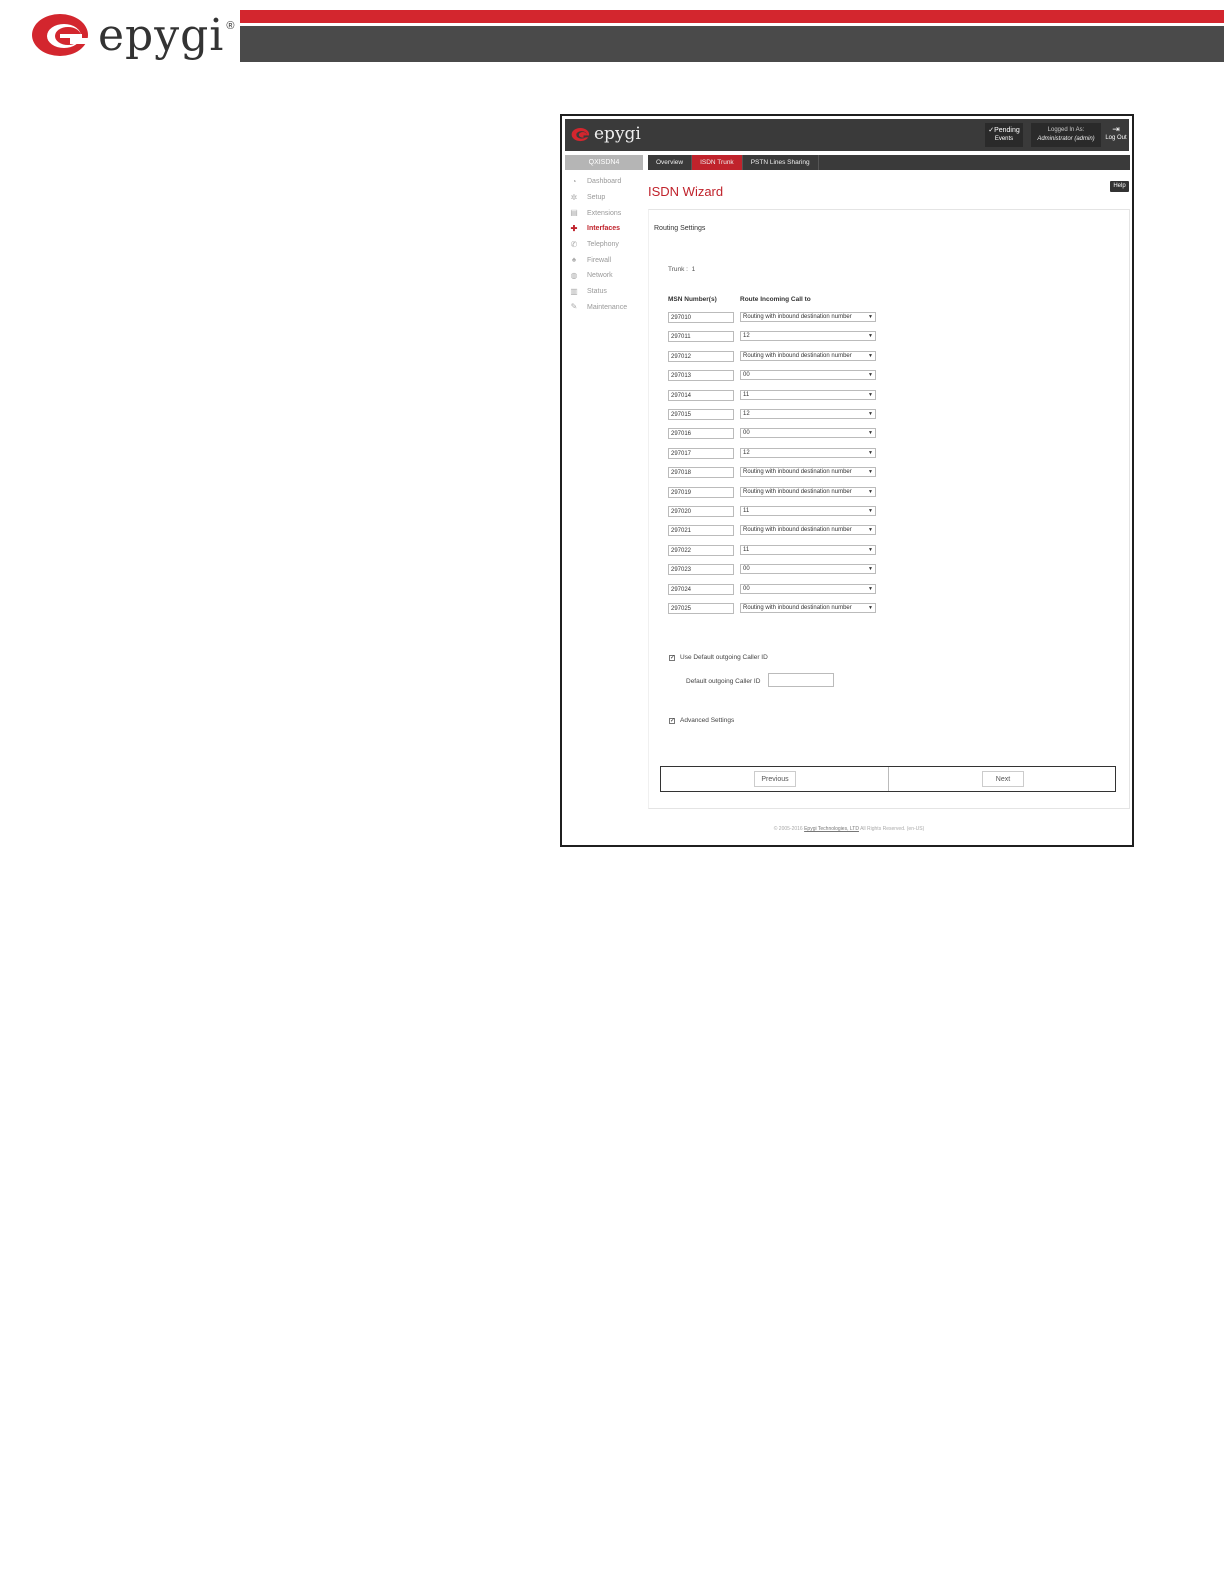 This screenshot has width=1224, height=1584. Describe the element at coordinates (717, 162) in the screenshot. I see `tab-isdn-trunk: ISDN Trunk` at that location.